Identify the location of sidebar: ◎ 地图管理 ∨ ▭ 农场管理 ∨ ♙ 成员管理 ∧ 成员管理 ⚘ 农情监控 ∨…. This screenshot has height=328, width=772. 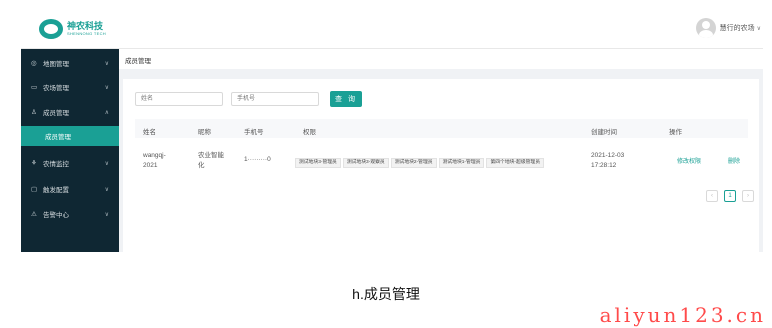
(70, 150).